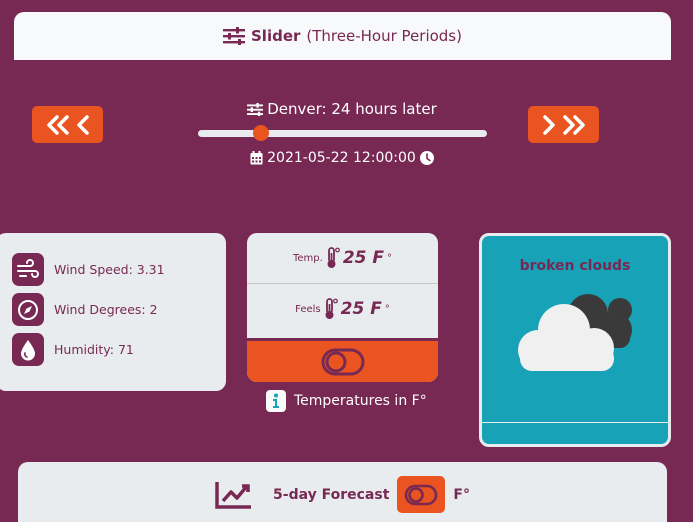 This screenshot has height=522, width=693. Describe the element at coordinates (575, 422) in the screenshot. I see `weather-divider` at that location.